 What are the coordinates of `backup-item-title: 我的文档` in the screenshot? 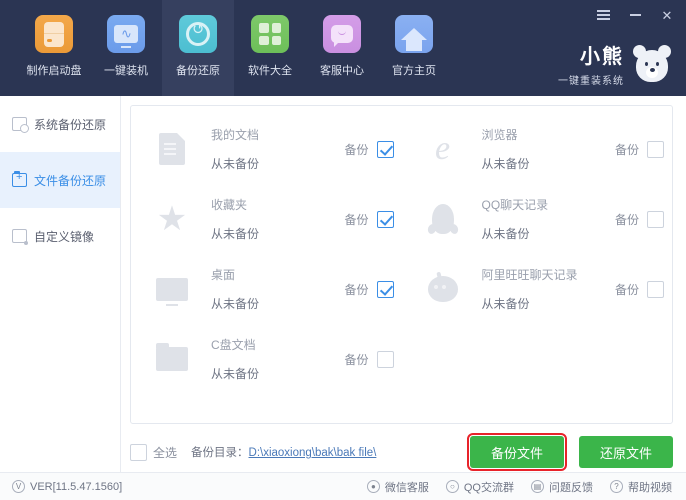 It's located at (235, 135).